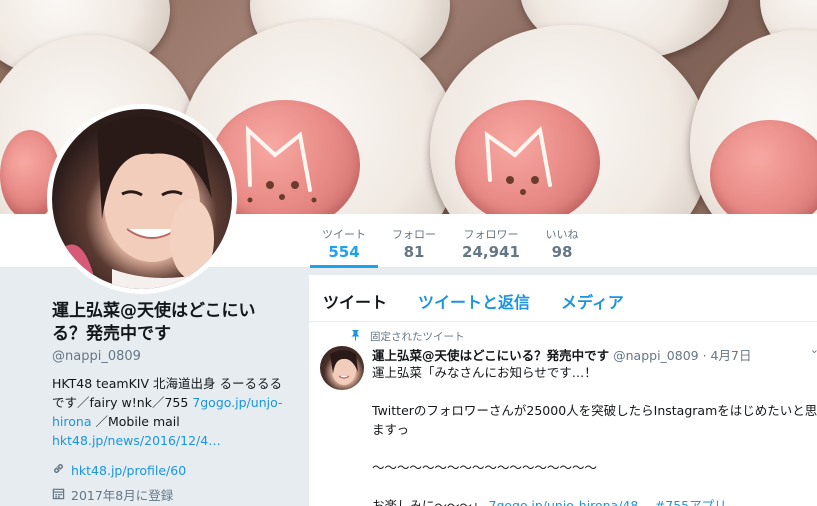  What do you see at coordinates (491, 252) in the screenshot?
I see `stat-value: 24,941` at bounding box center [491, 252].